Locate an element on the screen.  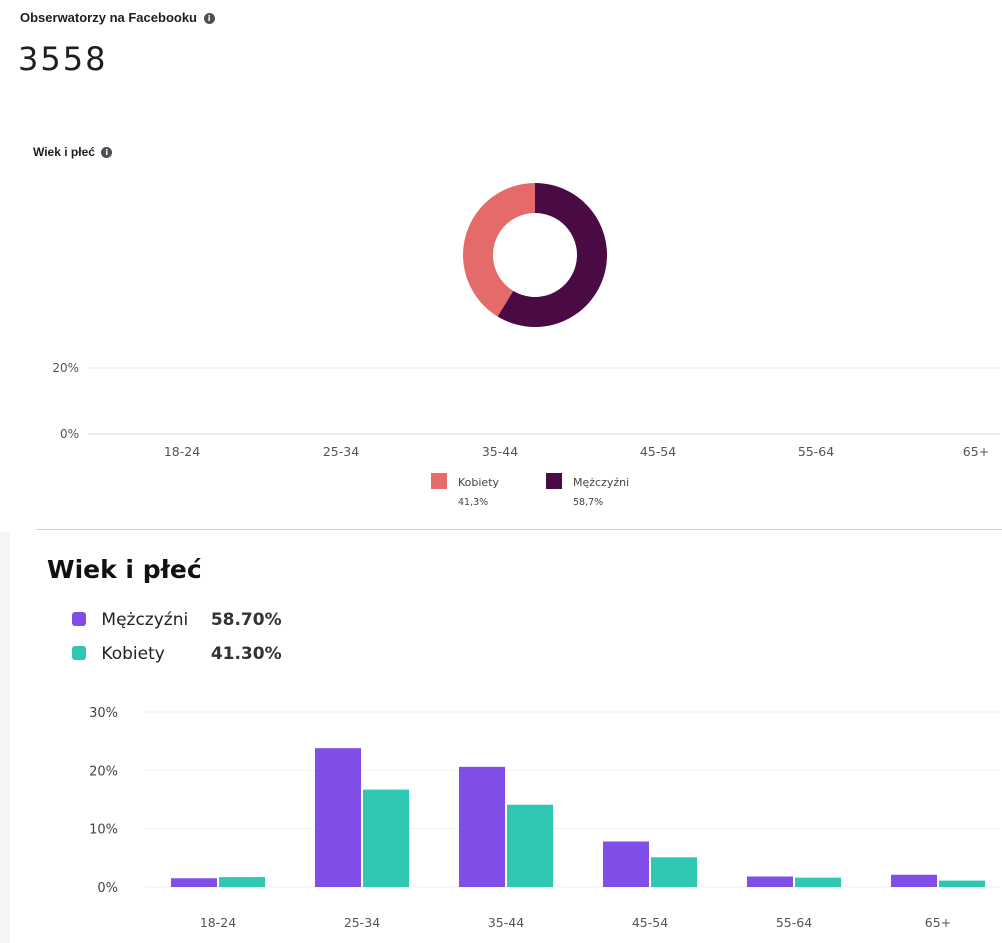
legend-label-women: Kobiety is located at coordinates (133, 654).